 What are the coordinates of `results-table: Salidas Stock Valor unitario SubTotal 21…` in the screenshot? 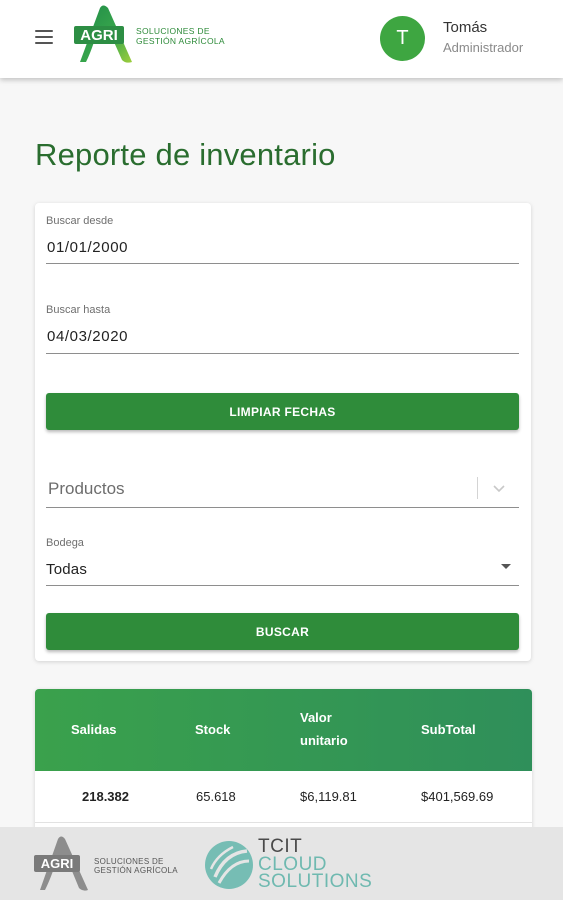 It's located at (283, 764).